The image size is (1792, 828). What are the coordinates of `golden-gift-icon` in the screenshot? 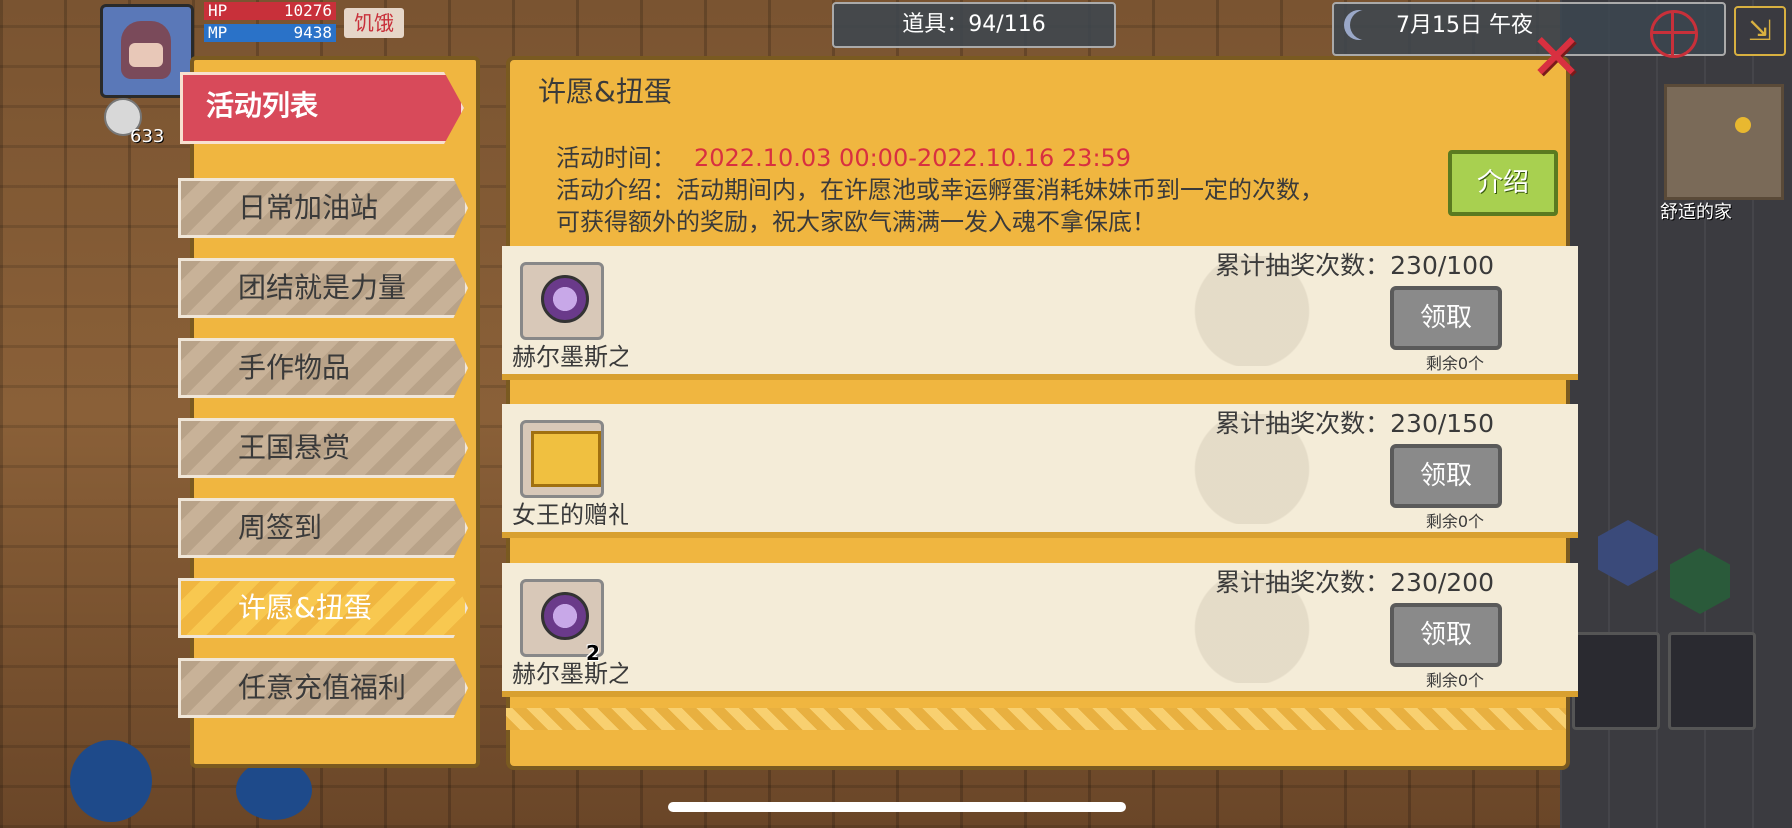 It's located at (562, 459).